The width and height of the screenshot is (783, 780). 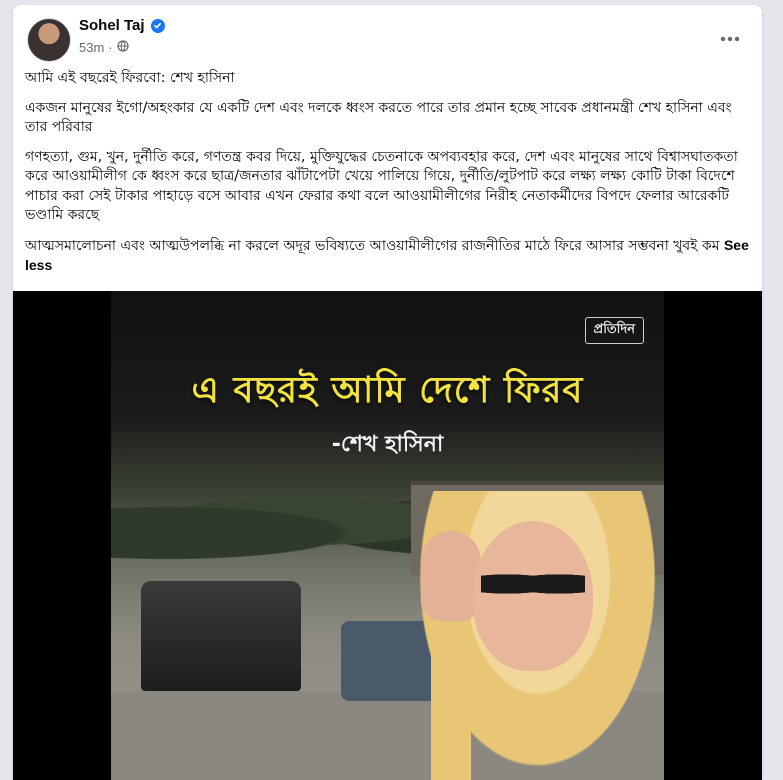 I want to click on more-options-button, so click(x=730, y=39).